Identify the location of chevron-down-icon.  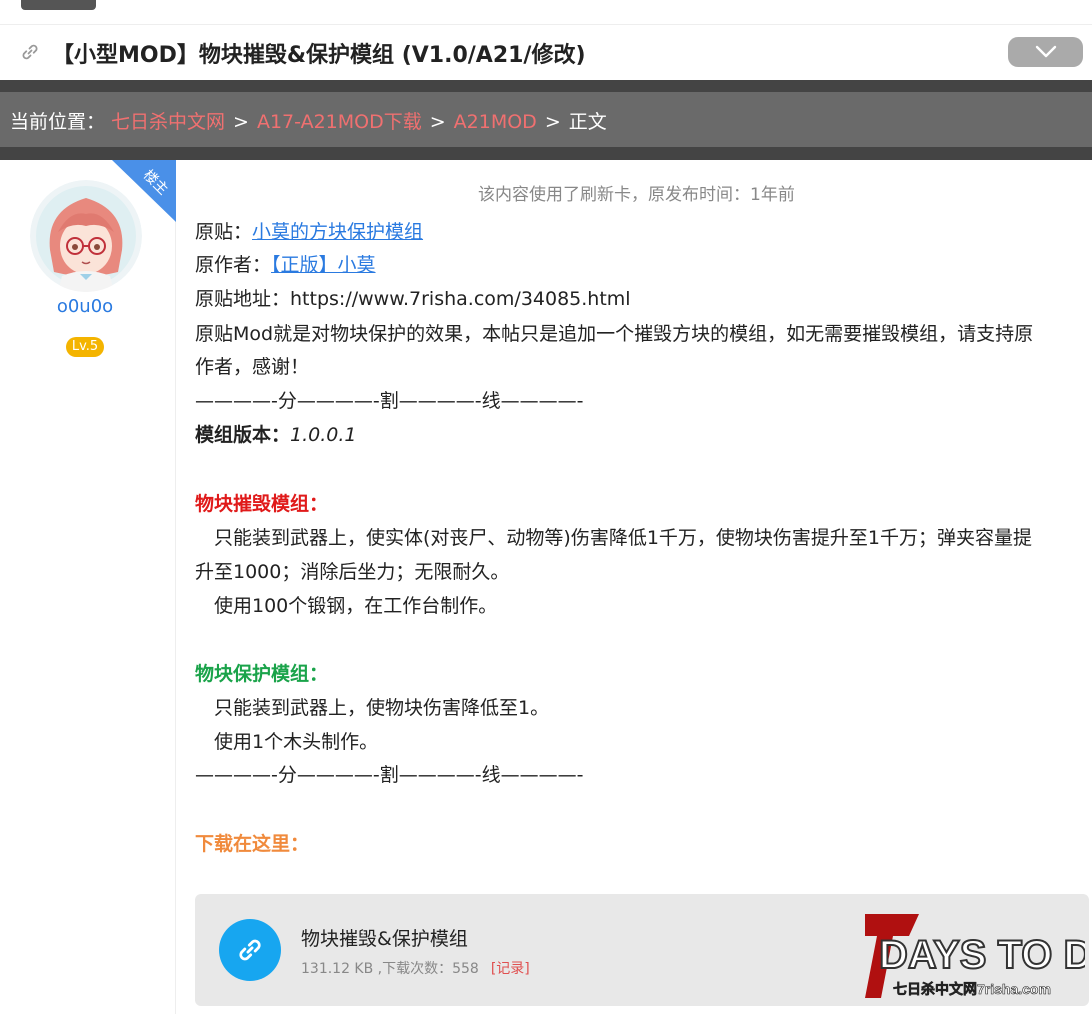
(1046, 51).